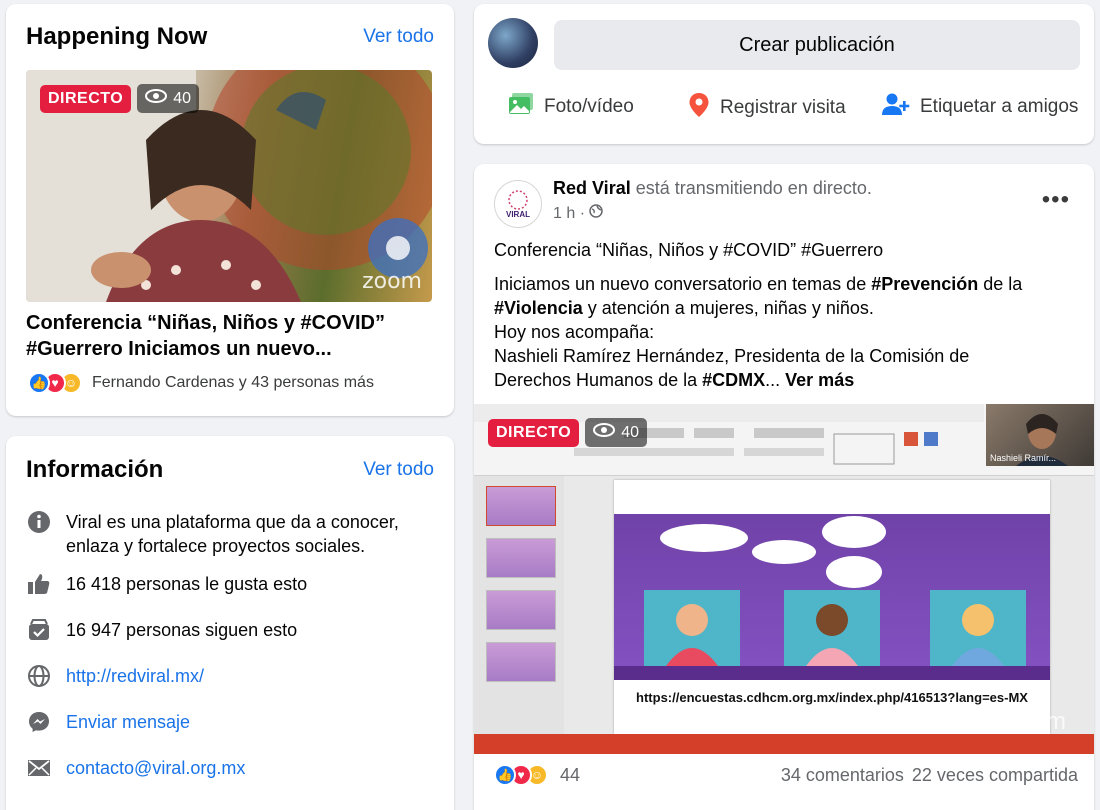 This screenshot has width=1100, height=810. I want to click on happening-see-all-link: Ver todo, so click(398, 37).